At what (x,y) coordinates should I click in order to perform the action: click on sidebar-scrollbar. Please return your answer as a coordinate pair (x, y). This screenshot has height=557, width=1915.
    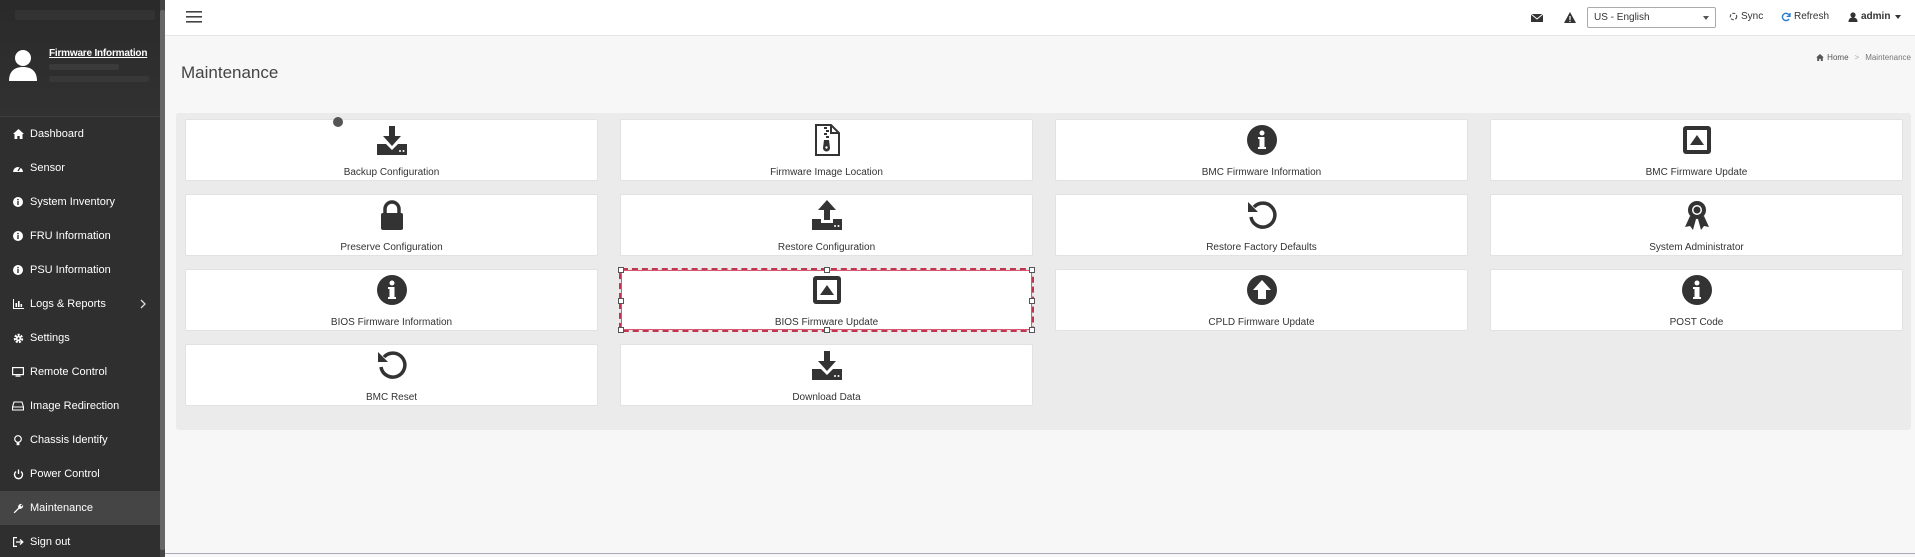
    Looking at the image, I should click on (162, 278).